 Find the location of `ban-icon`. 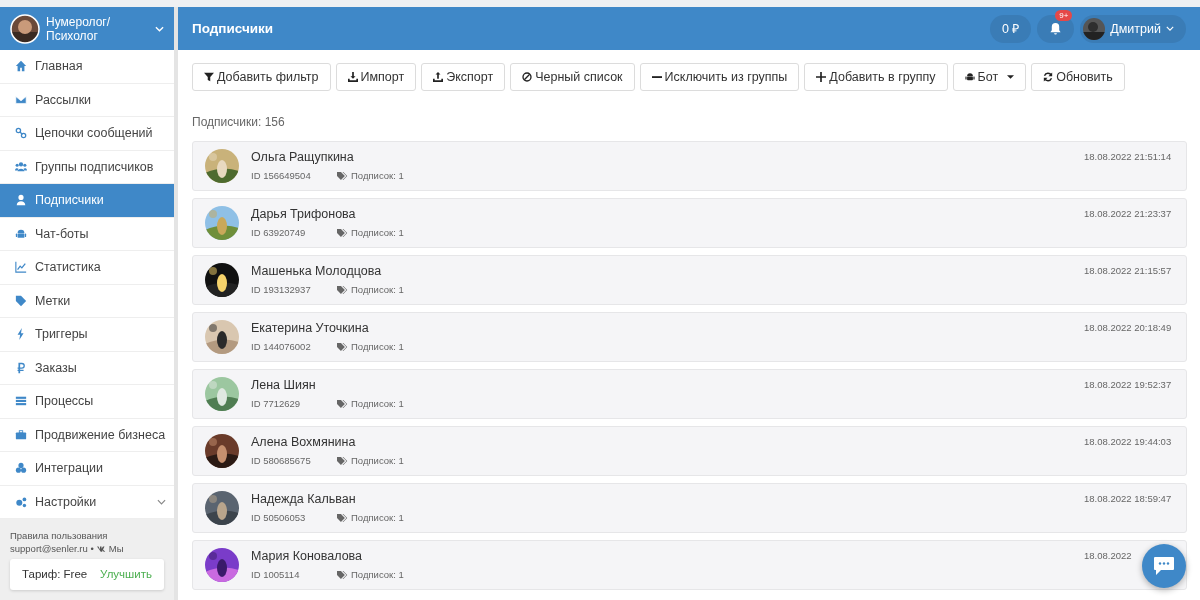

ban-icon is located at coordinates (527, 77).